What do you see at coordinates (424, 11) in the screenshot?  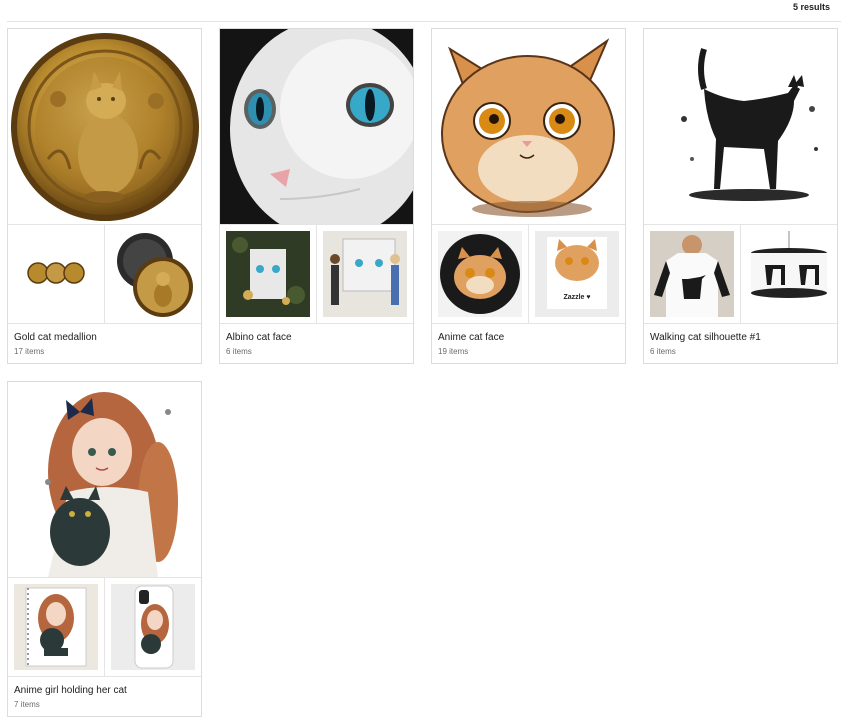 I see `results-bar: 5 results` at bounding box center [424, 11].